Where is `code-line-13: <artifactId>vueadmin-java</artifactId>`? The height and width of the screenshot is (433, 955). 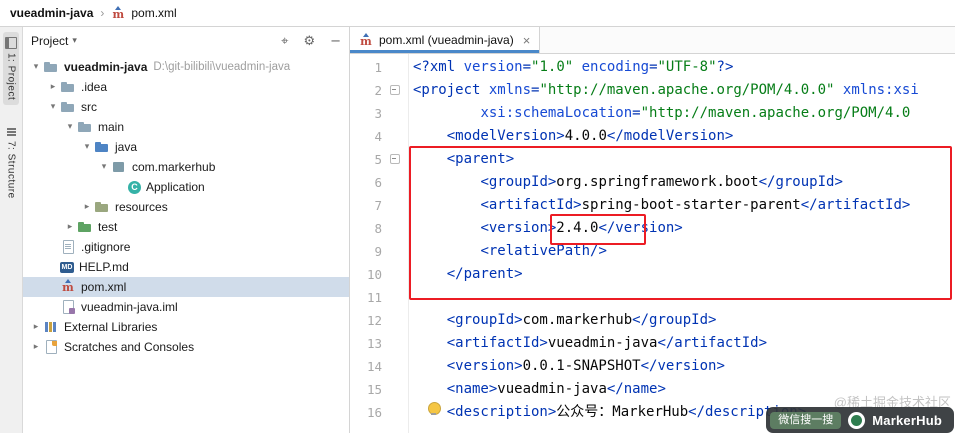
code-line-13: <artifactId>vueadmin-java</artifactId> is located at coordinates (684, 343).